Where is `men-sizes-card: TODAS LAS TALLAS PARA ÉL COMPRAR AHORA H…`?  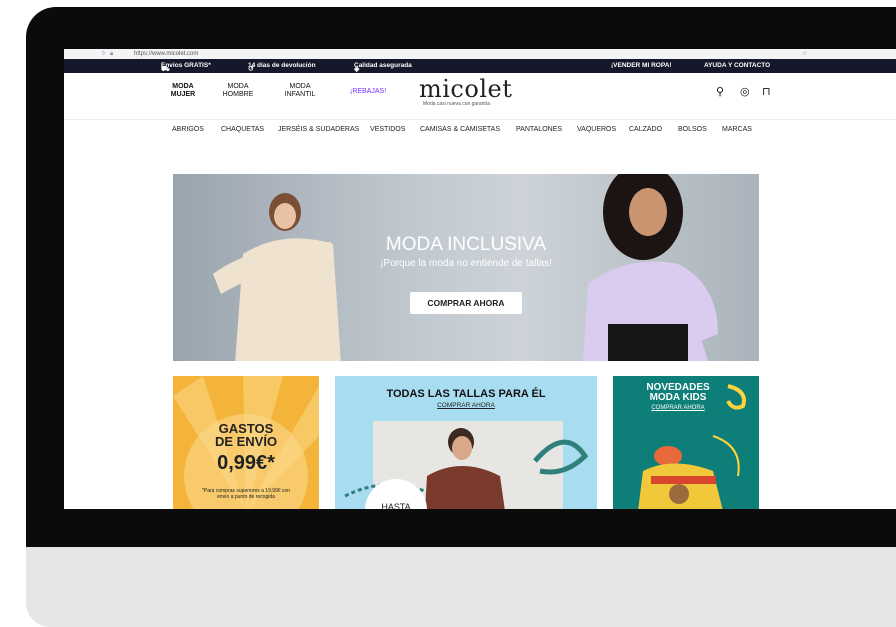 men-sizes-card: TODAS LAS TALLAS PARA ÉL COMPRAR AHORA H… is located at coordinates (466, 442).